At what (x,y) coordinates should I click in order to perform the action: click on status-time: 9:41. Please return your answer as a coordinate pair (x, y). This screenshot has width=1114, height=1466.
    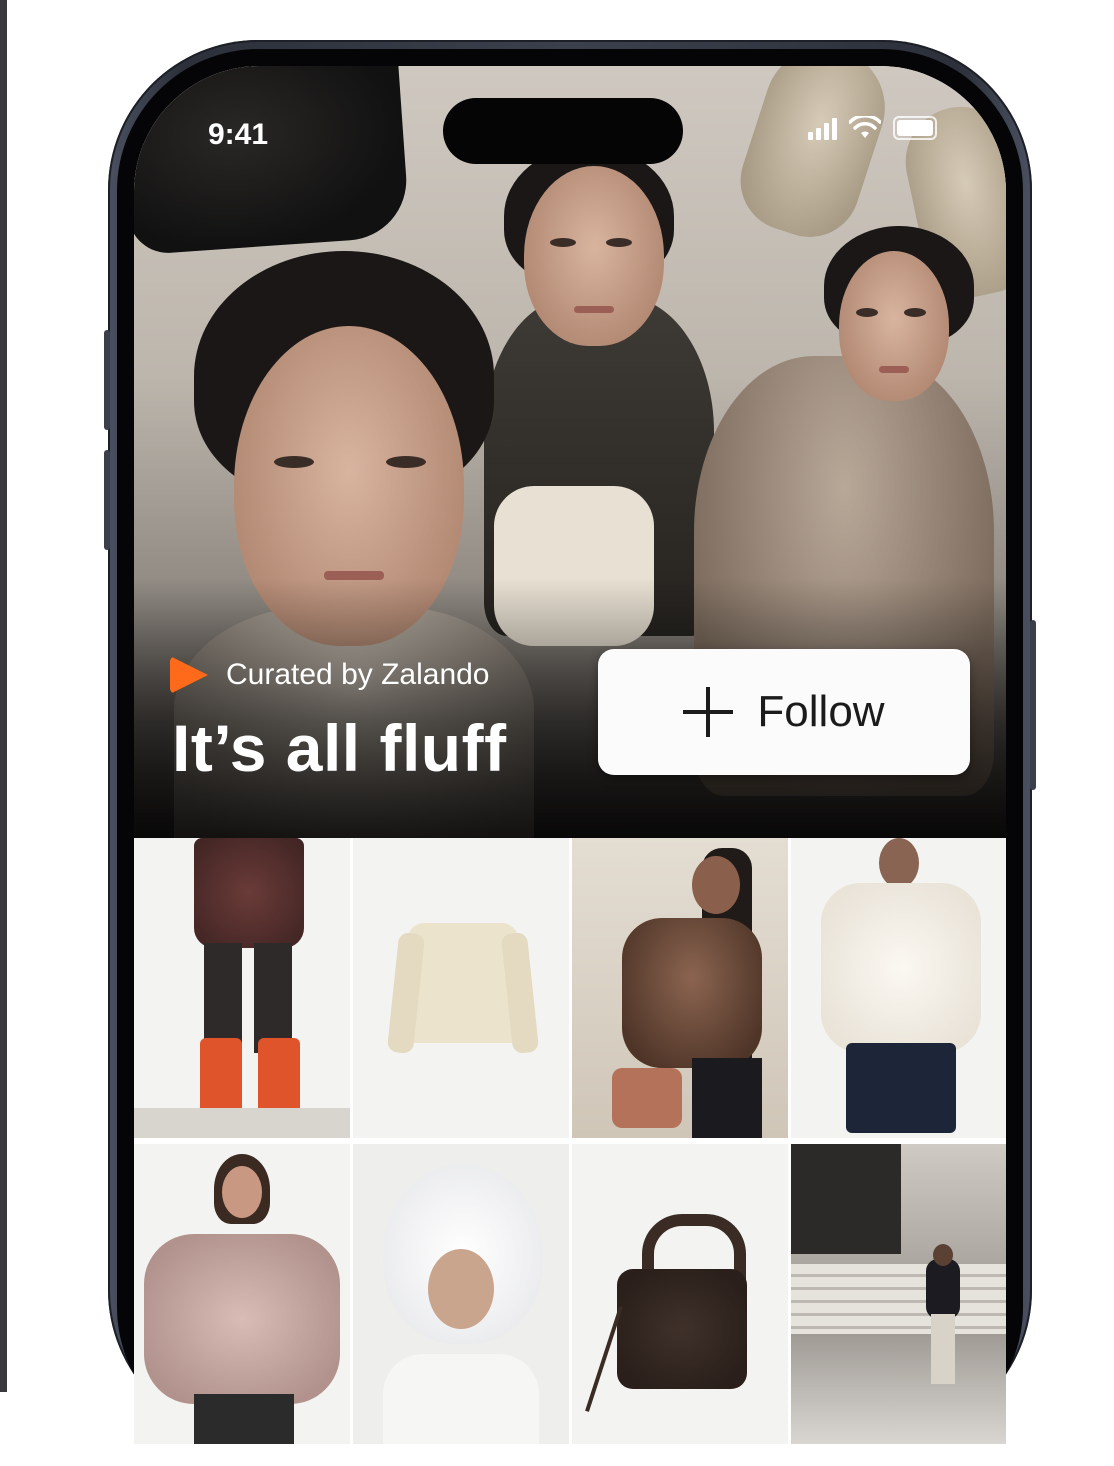
    Looking at the image, I should click on (238, 134).